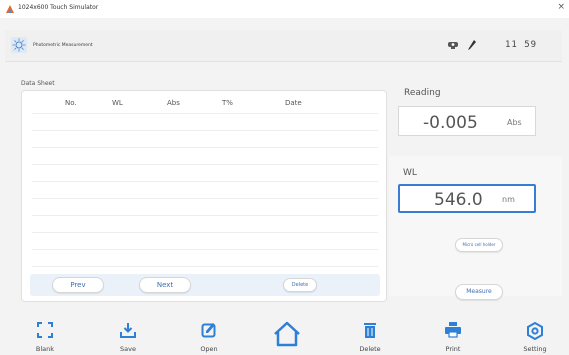 The image size is (569, 355). I want to click on save-label: Save, so click(128, 349).